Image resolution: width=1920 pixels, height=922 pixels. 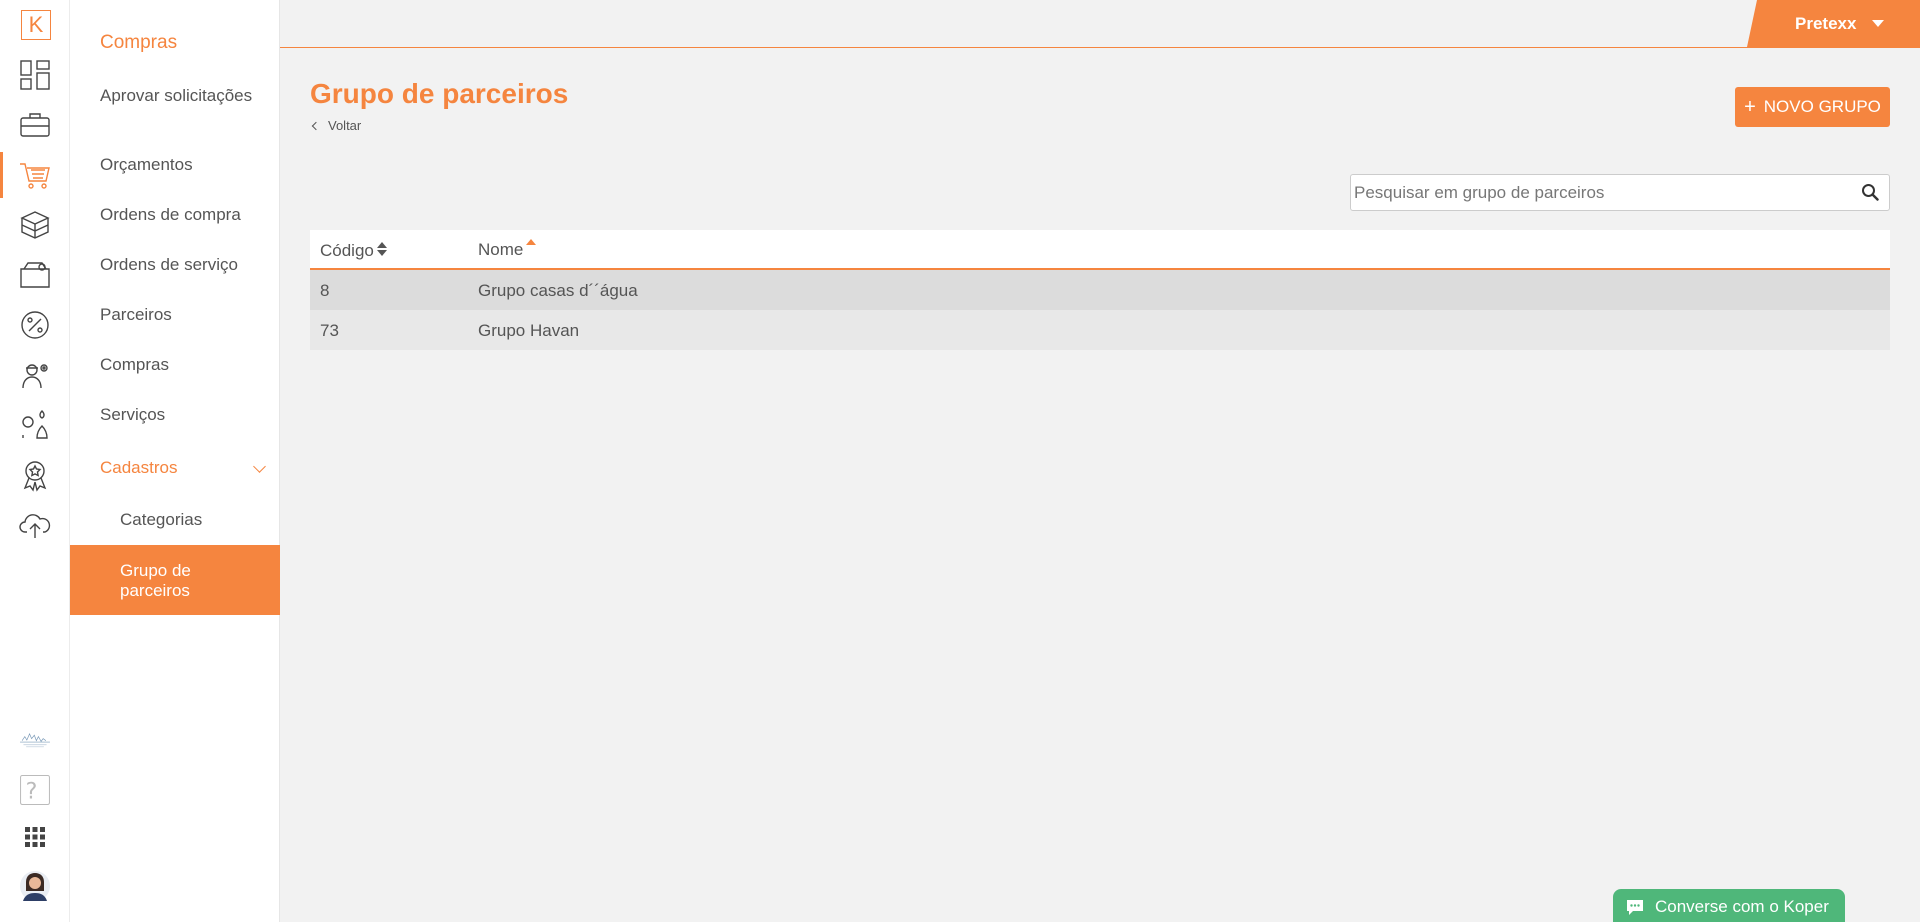 I want to click on cell-code: 8, so click(x=325, y=290).